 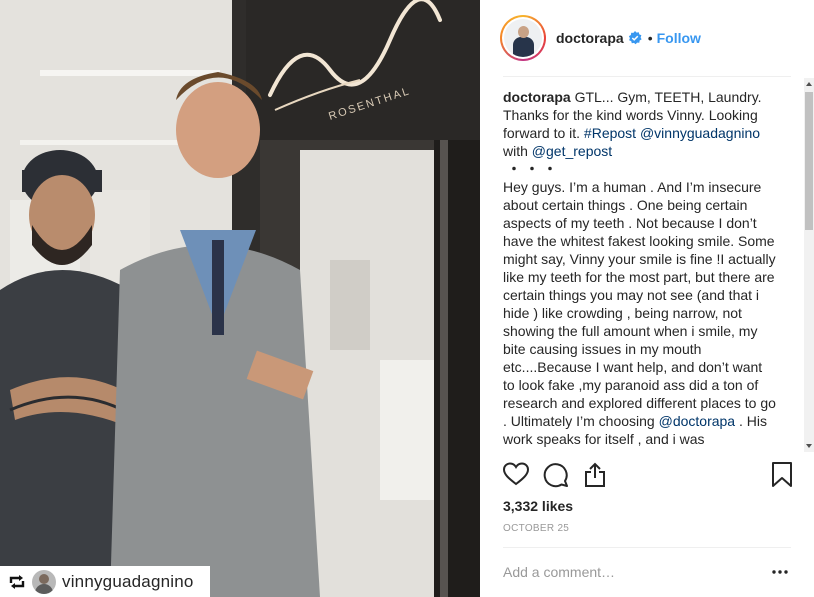 What do you see at coordinates (700, 133) in the screenshot?
I see `caption-mention: @vinnyguadagnino` at bounding box center [700, 133].